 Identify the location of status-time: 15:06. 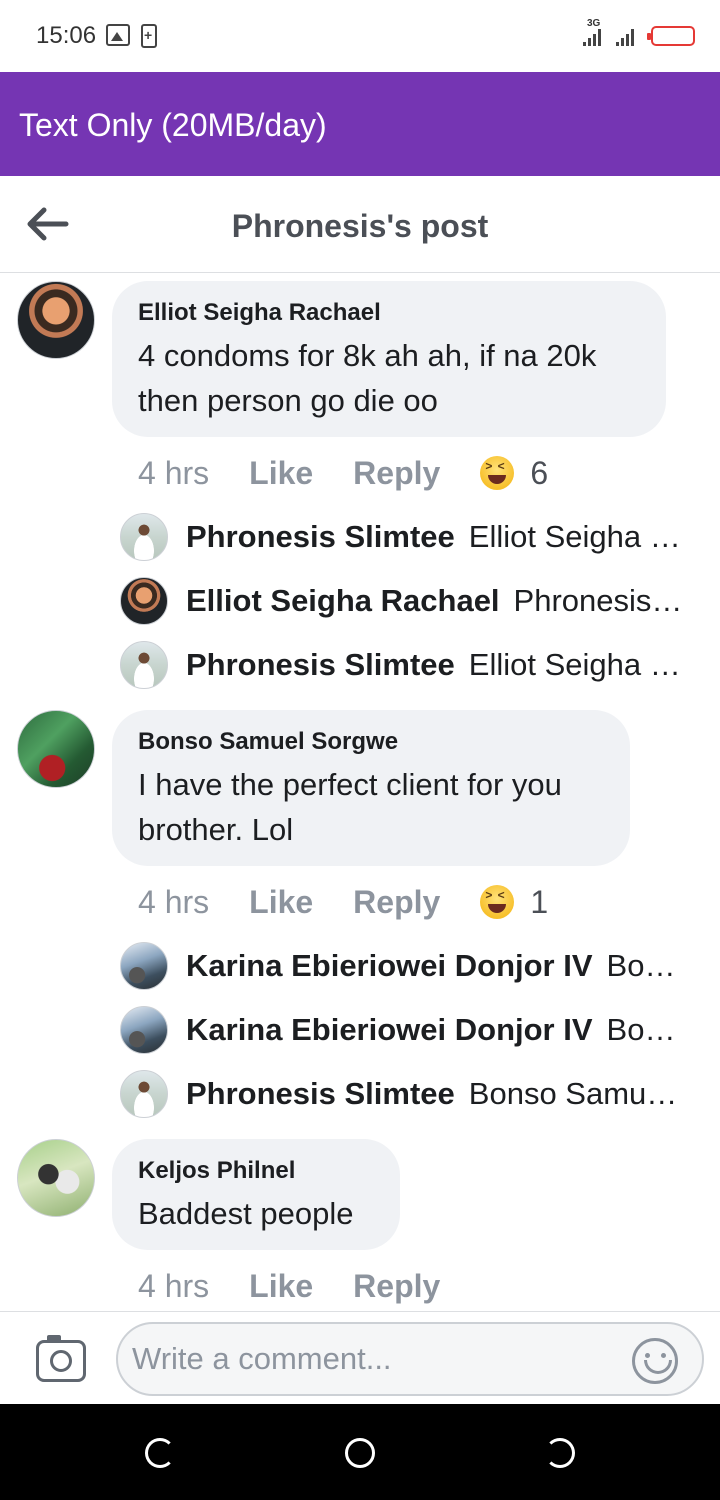
(66, 35).